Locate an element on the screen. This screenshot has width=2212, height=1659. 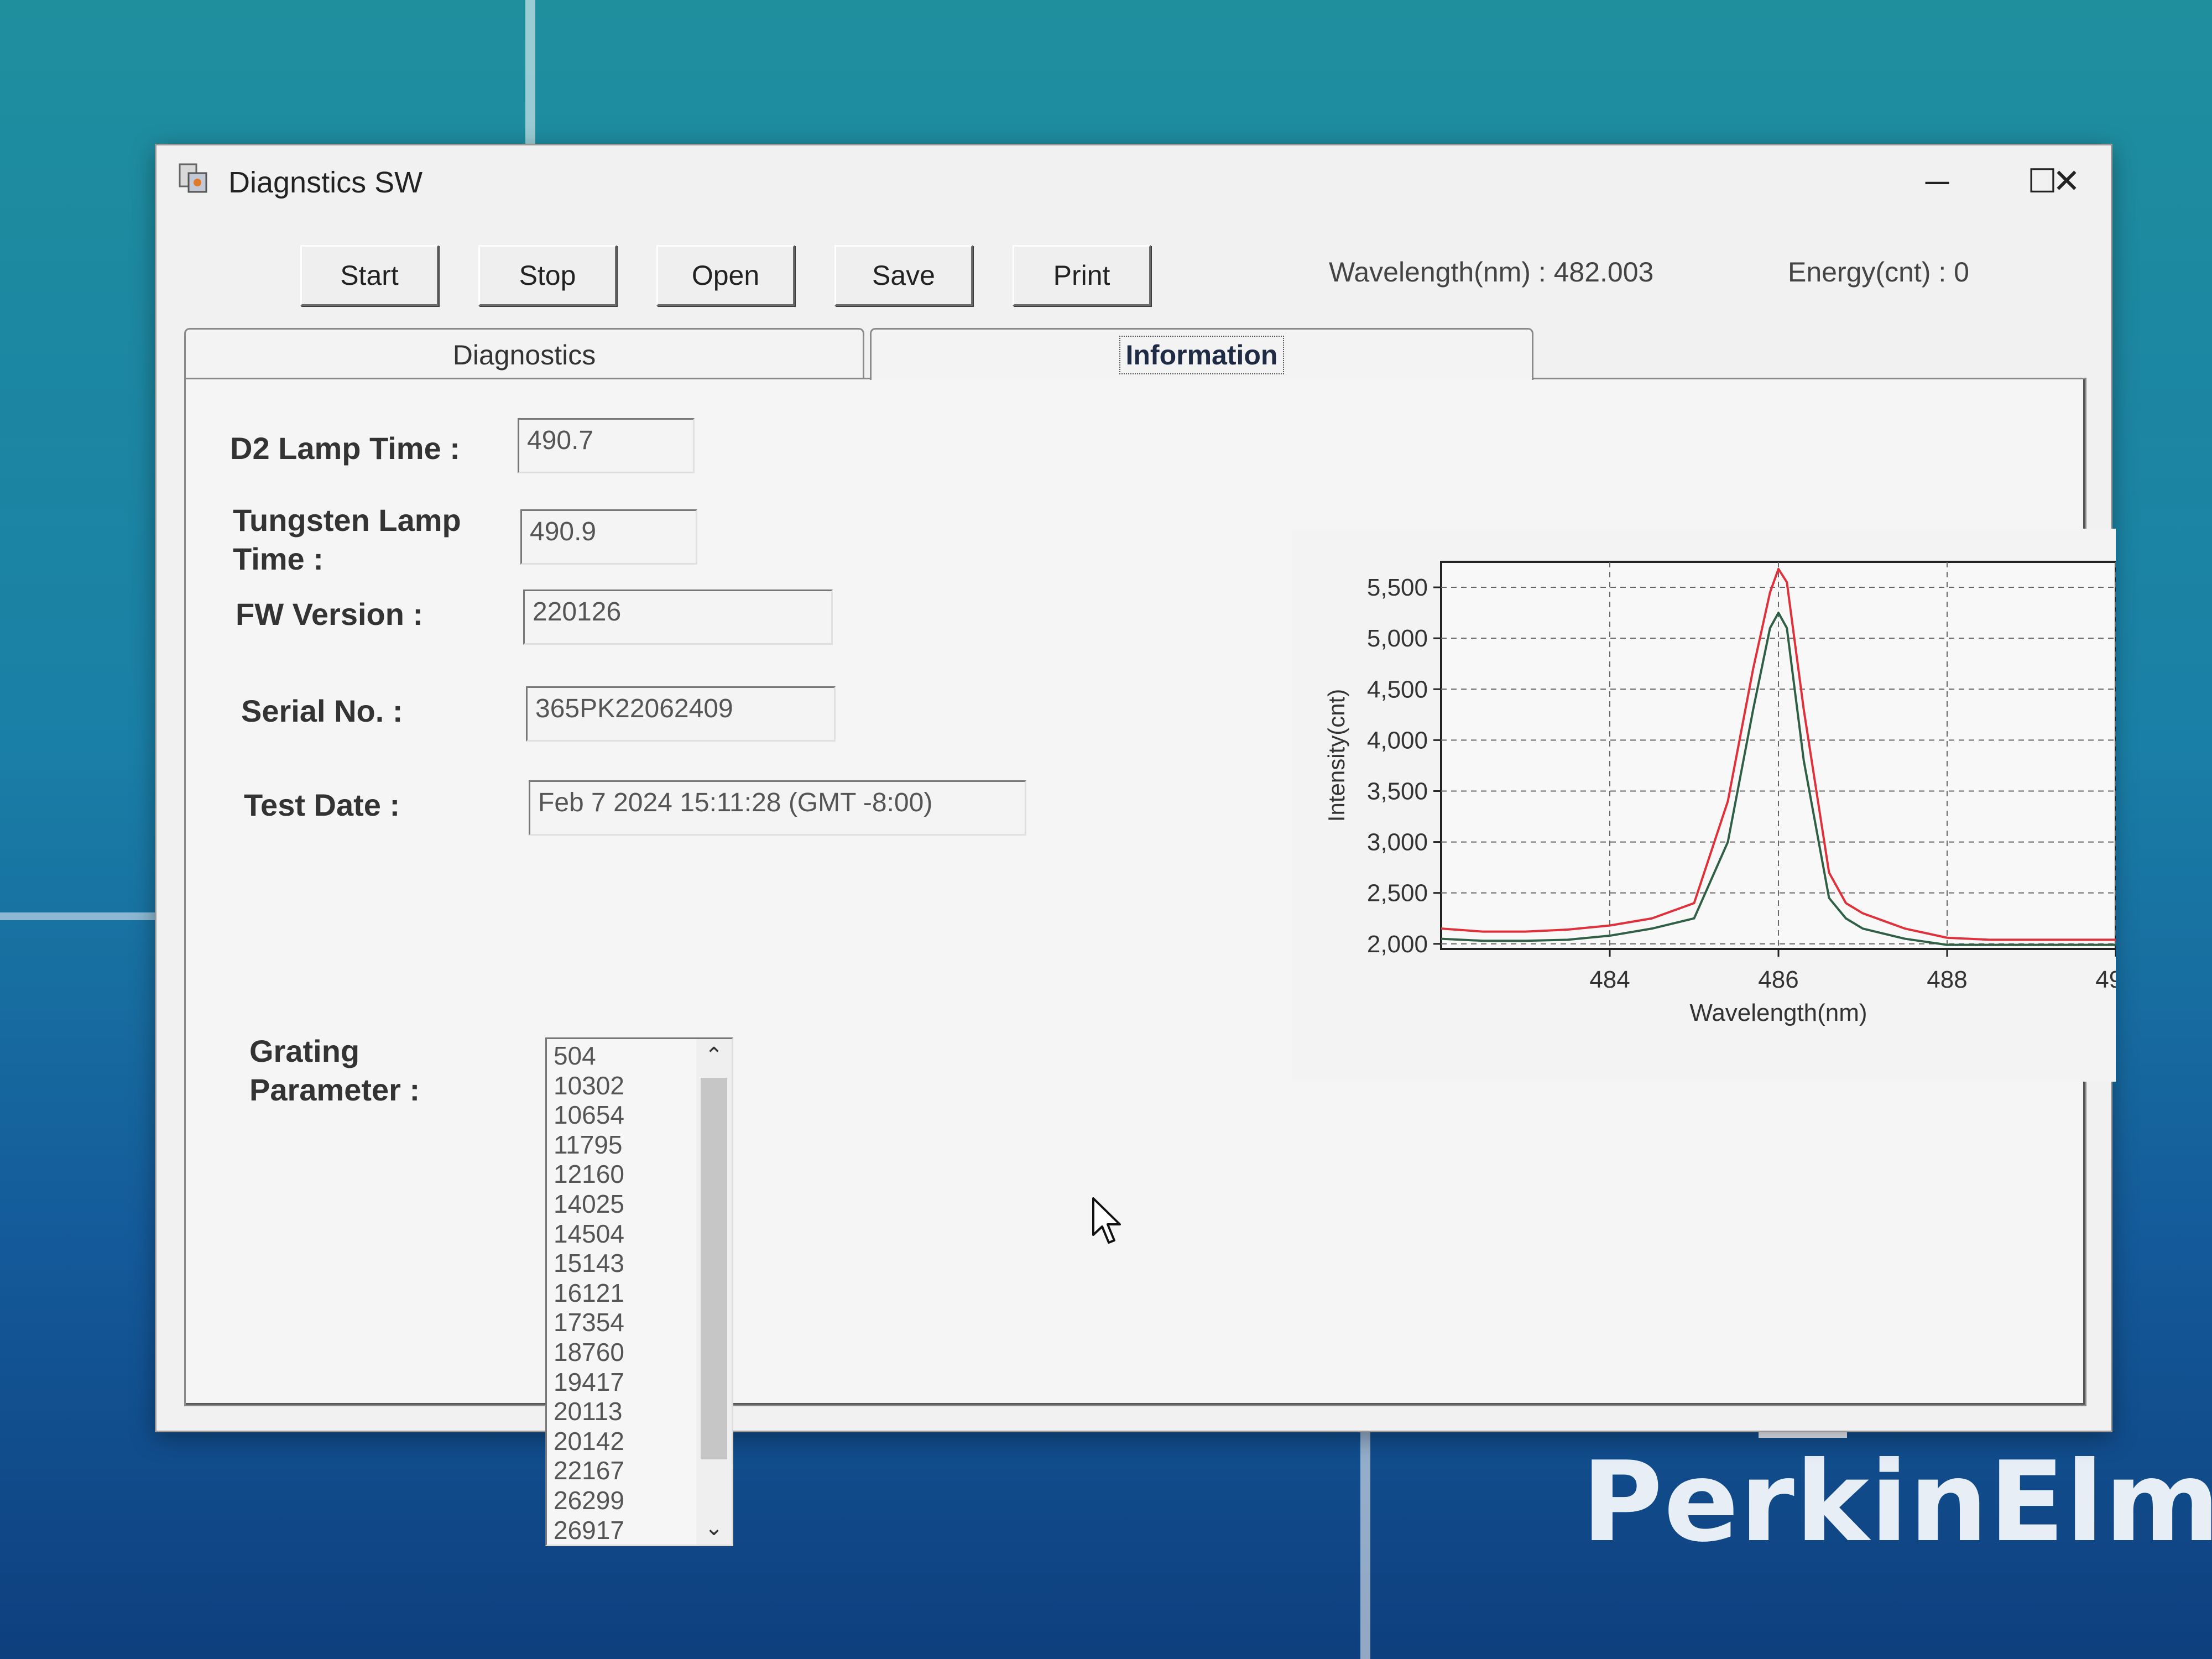
grating-list-item: 16121 is located at coordinates (623, 1293).